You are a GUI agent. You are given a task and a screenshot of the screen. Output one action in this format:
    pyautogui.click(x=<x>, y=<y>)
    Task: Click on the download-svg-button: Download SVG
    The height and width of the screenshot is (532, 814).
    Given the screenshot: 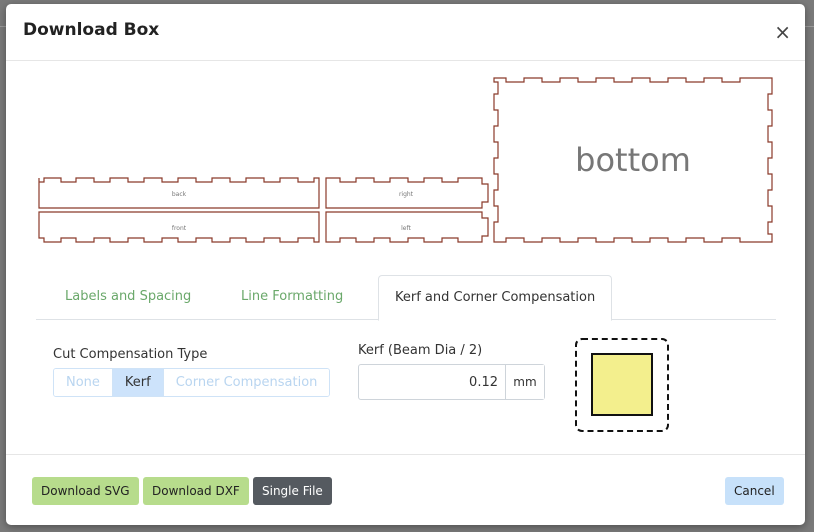 What is the action you would take?
    pyautogui.click(x=85, y=491)
    